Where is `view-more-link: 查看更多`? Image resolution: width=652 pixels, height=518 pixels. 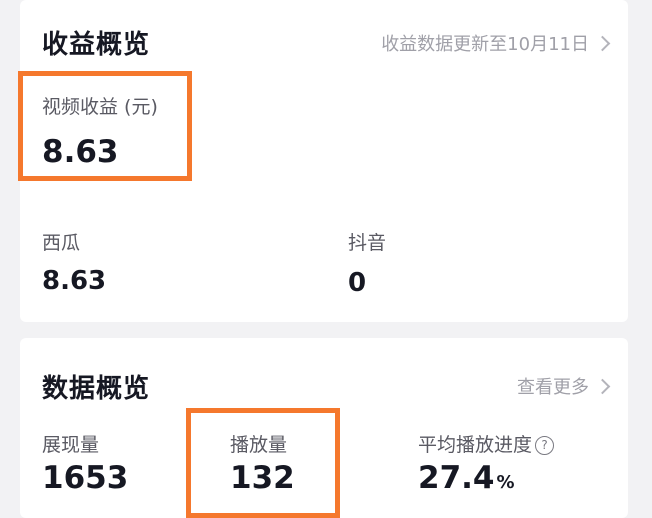 view-more-link: 查看更多 is located at coordinates (564, 386).